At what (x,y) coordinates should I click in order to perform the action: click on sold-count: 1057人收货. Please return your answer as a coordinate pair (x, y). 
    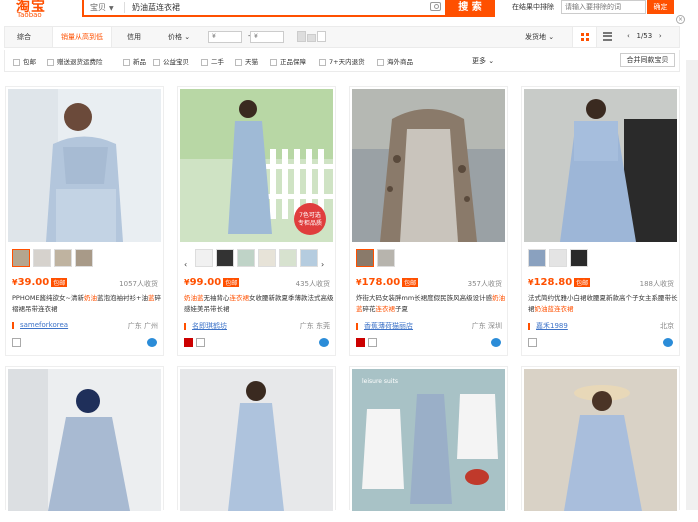
    Looking at the image, I should click on (138, 284).